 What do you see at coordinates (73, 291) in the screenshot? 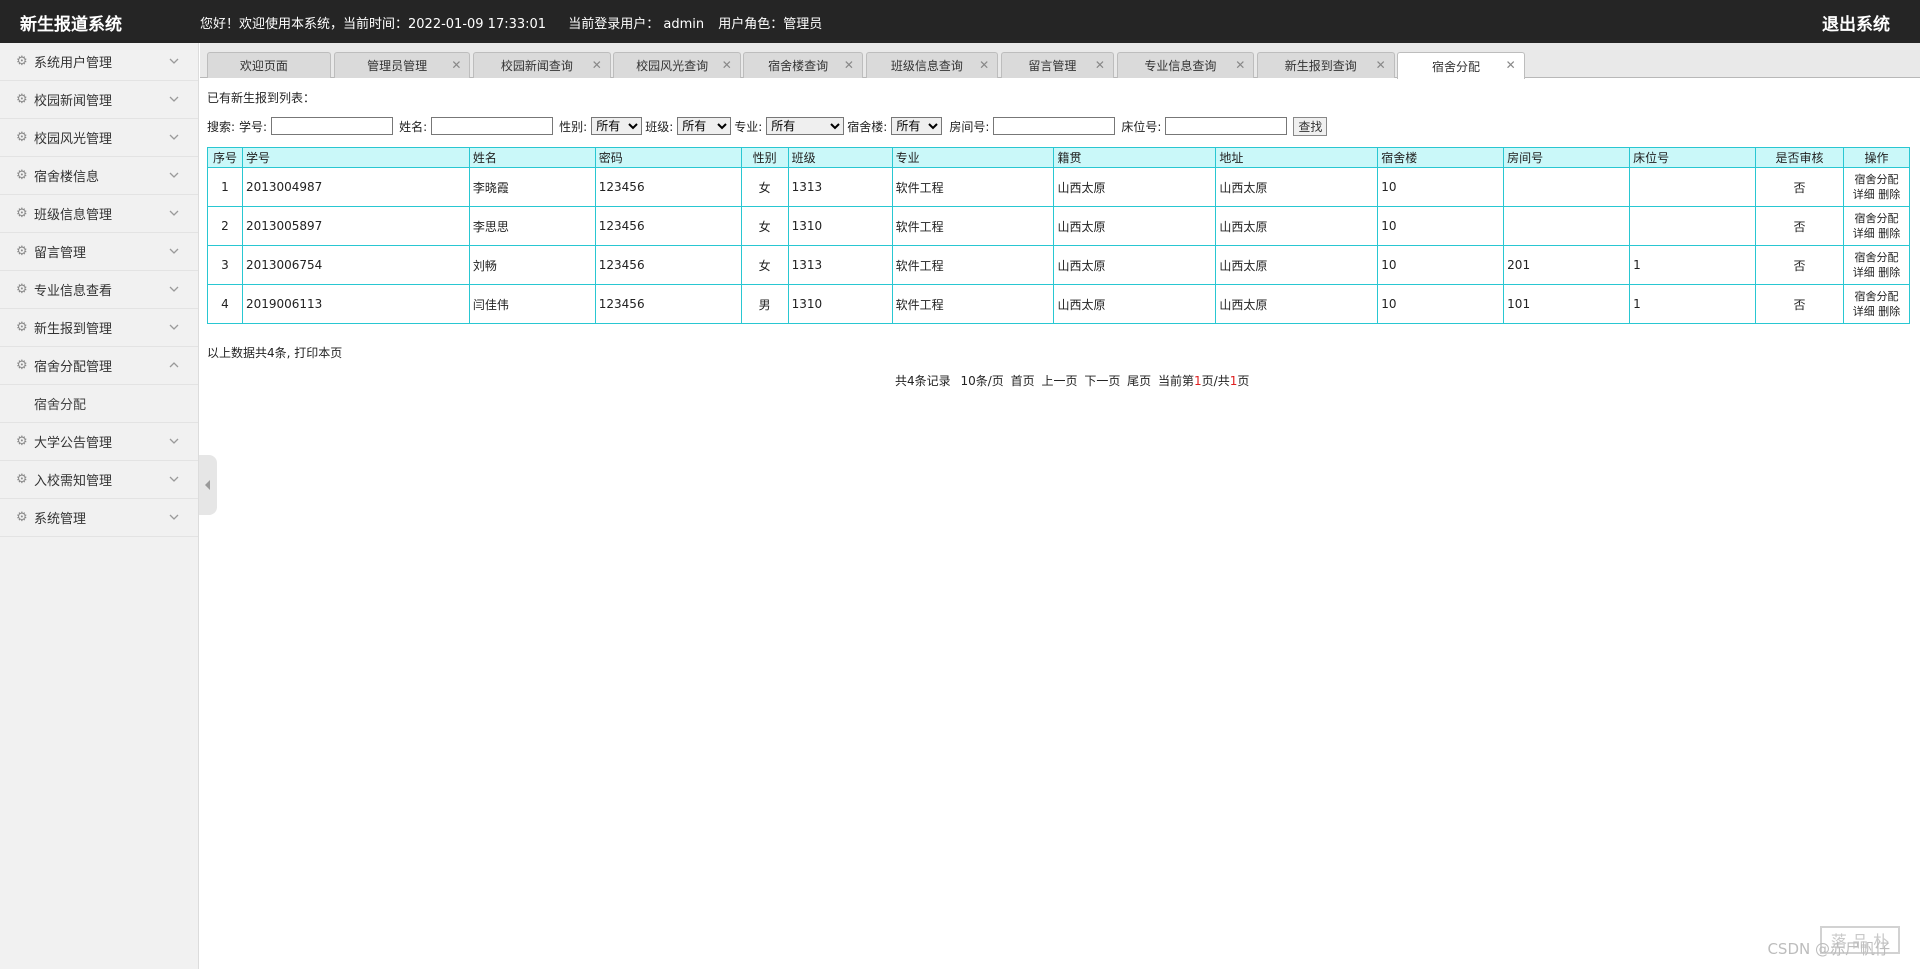
I see `sidebar-item-label: 专业信息查看` at bounding box center [73, 291].